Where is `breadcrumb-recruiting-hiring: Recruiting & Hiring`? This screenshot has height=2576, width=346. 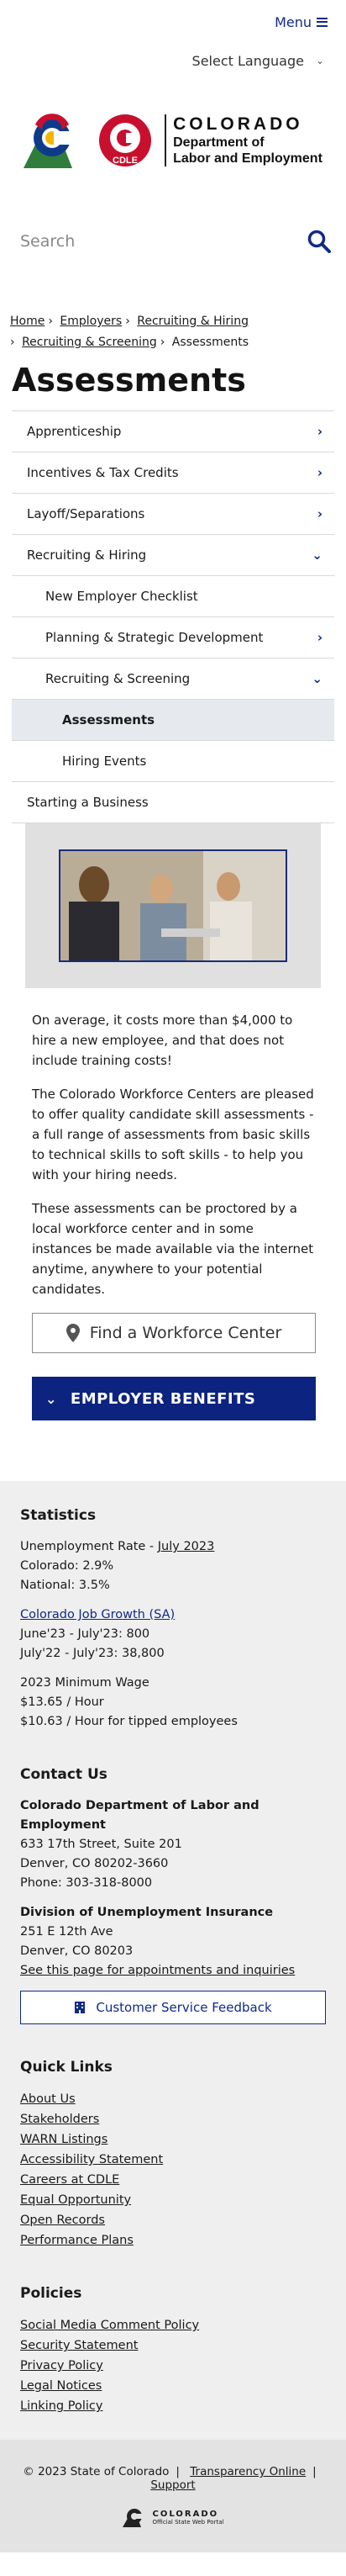
breadcrumb-recruiting-hiring: Recruiting & Hiring is located at coordinates (193, 321).